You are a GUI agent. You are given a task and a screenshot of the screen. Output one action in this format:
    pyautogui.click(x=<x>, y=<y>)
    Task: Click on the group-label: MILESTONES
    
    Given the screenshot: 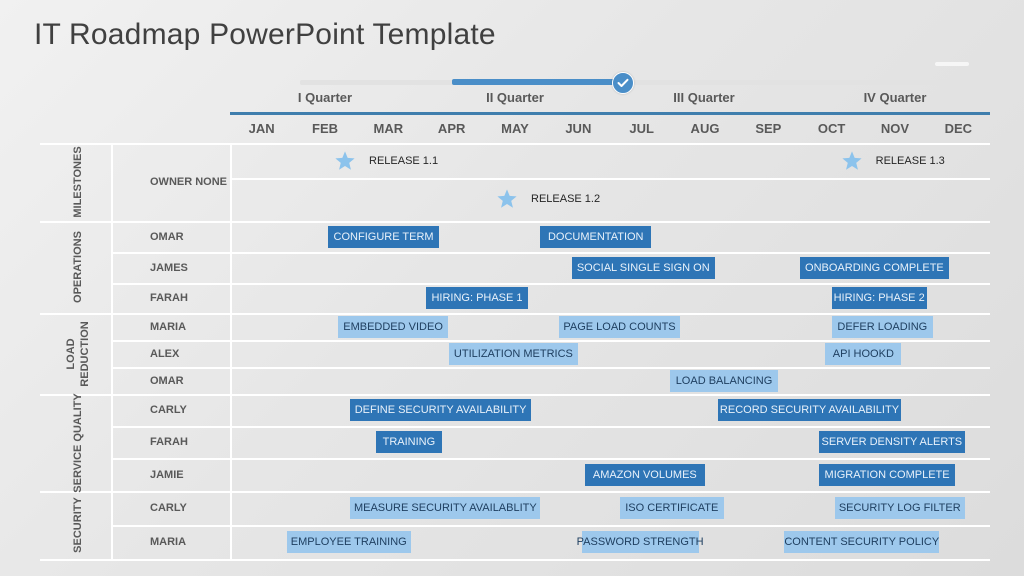 What is the action you would take?
    pyautogui.click(x=78, y=182)
    